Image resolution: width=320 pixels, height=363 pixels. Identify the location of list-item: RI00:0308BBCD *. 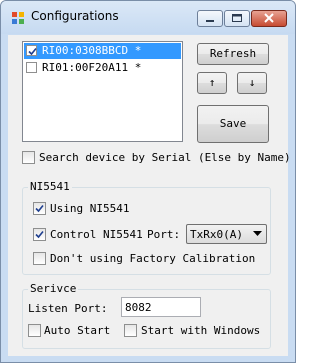
(102, 51).